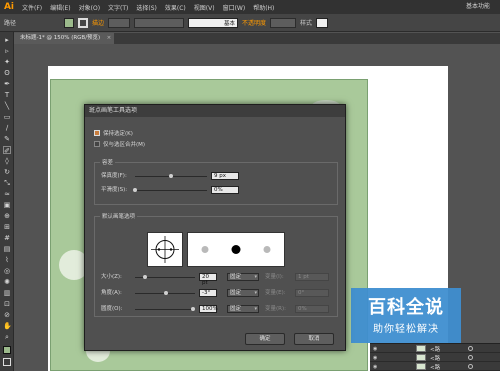 This screenshot has height=371, width=500. Describe the element at coordinates (236, 277) in the screenshot. I see `size-mode-value: 固定` at that location.